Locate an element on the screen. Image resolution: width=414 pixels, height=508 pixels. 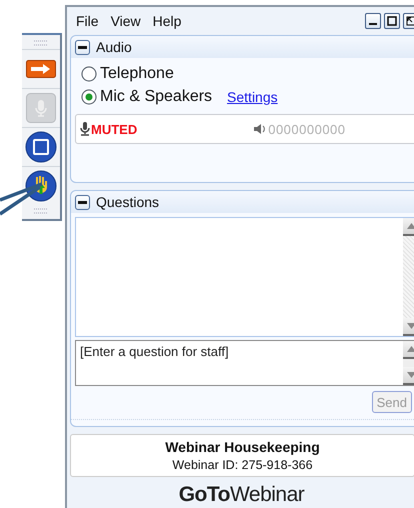
brand-logo: GoToWebinar is located at coordinates (242, 494).